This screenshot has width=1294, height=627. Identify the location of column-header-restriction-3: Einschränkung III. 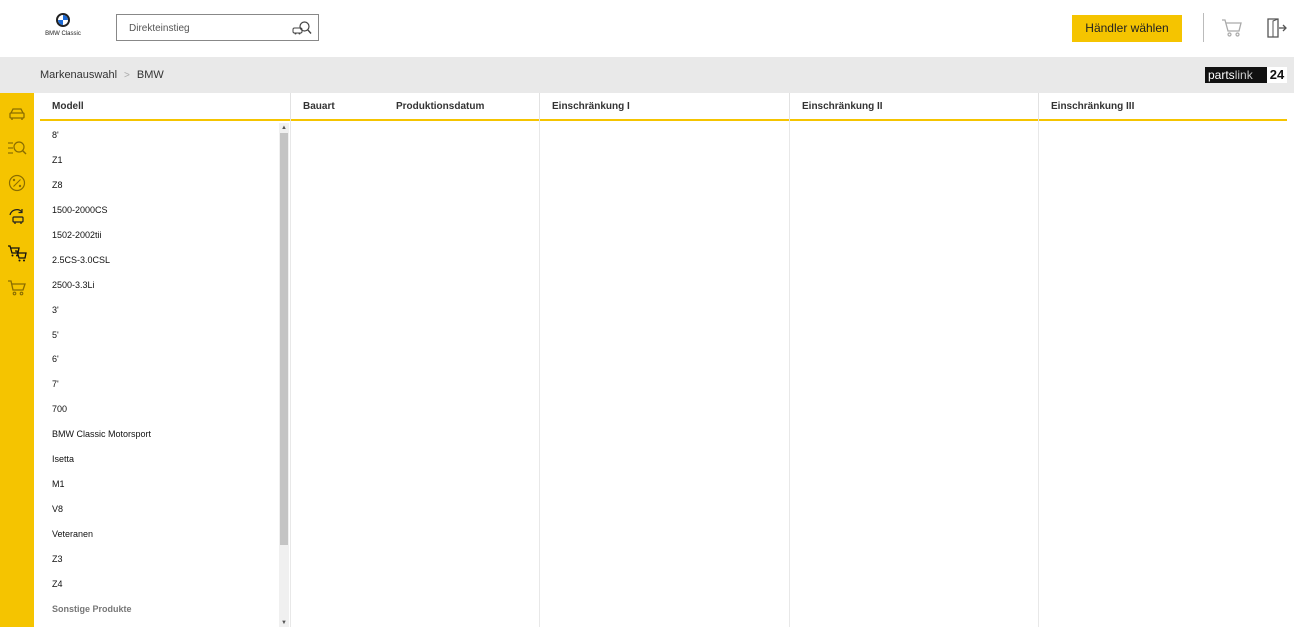
(1162, 107).